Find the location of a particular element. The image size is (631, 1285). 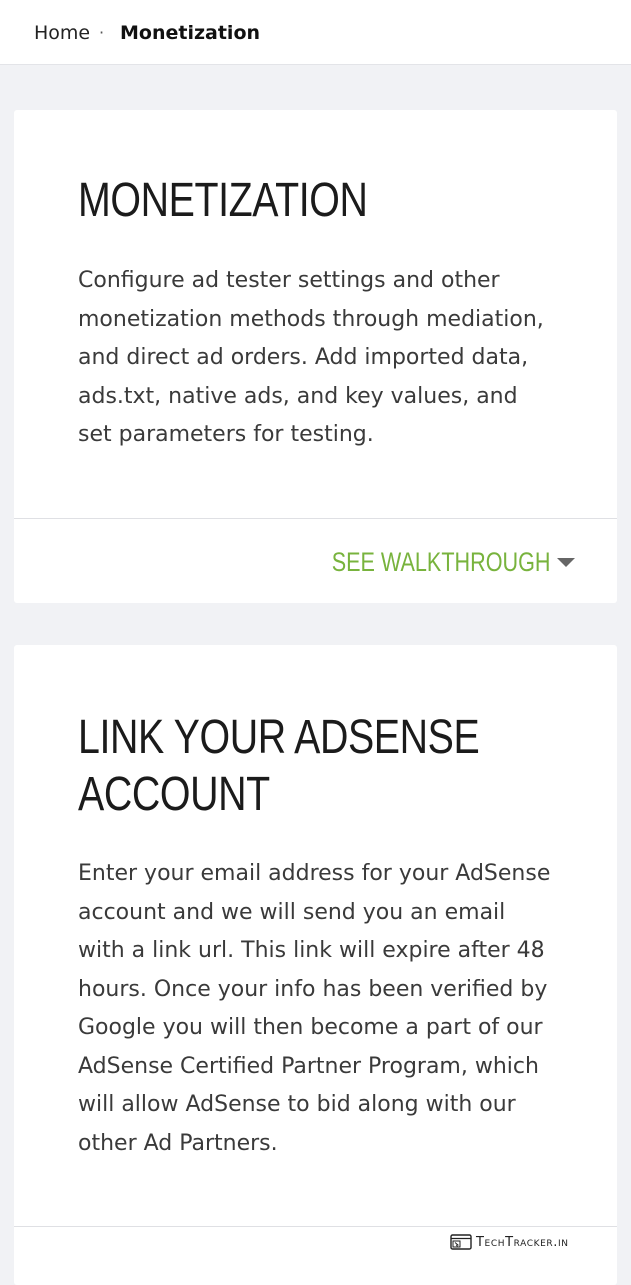

breadcrumb-home-link: Home is located at coordinates (62, 33).